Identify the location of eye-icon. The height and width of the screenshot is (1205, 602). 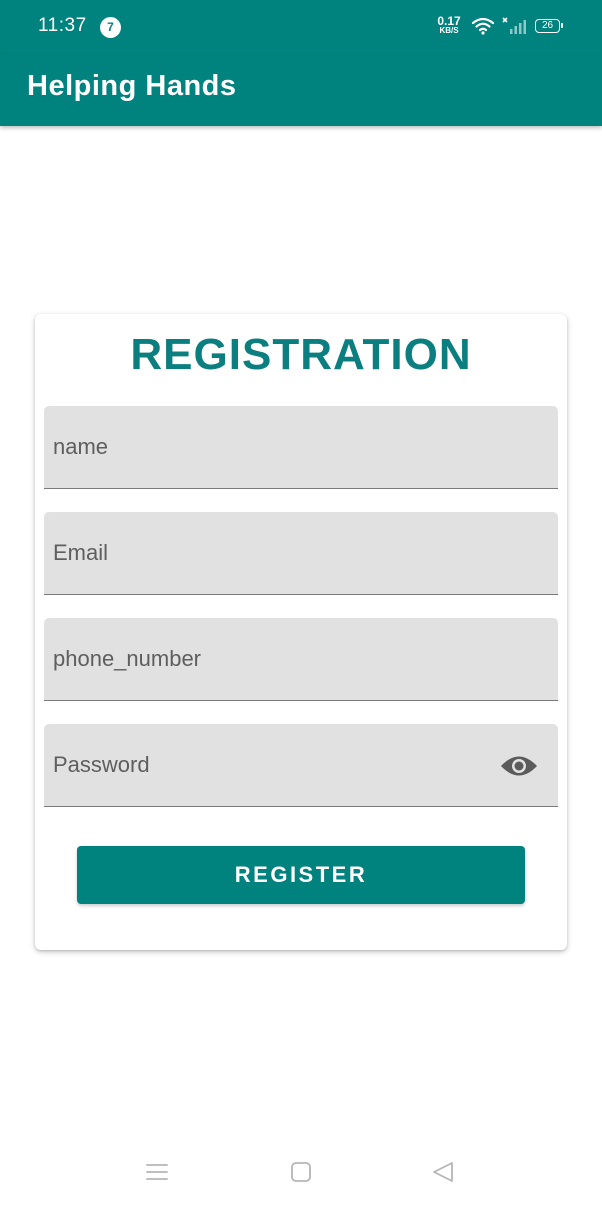
(519, 766).